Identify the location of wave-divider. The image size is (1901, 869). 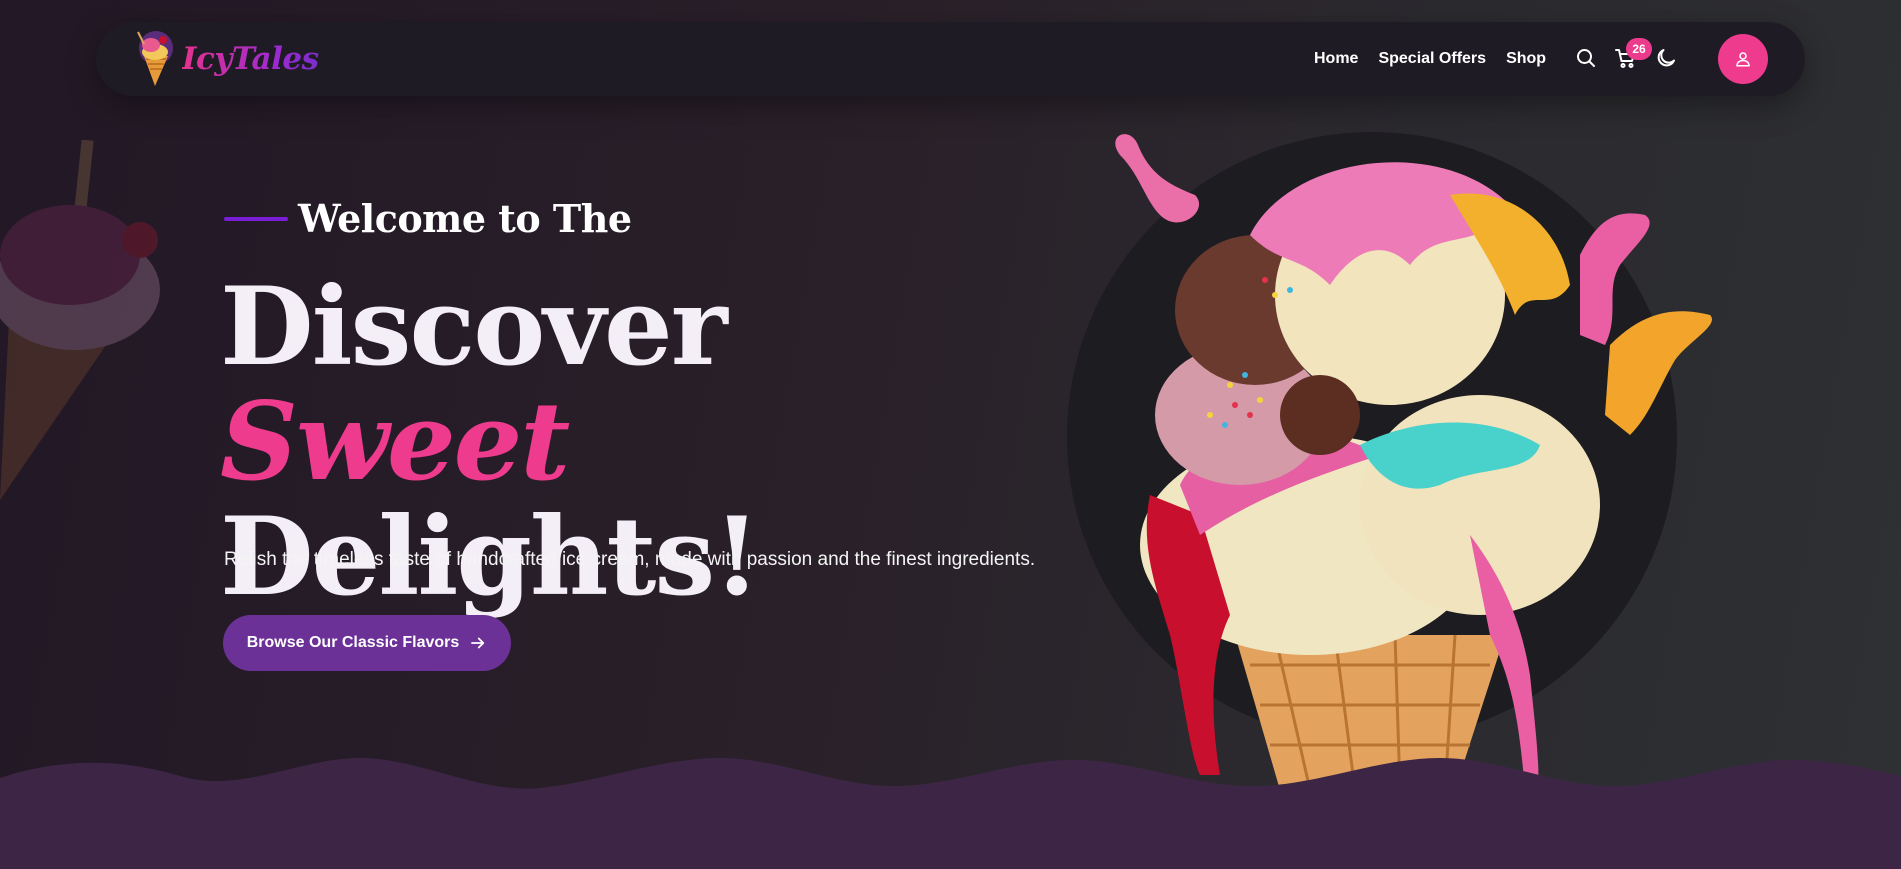
(950, 813).